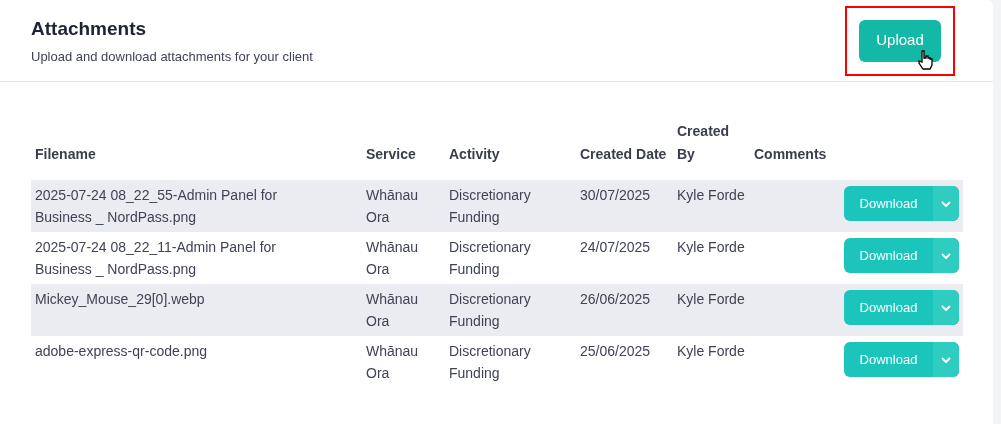  Describe the element at coordinates (704, 143) in the screenshot. I see `column-header: Created By` at that location.